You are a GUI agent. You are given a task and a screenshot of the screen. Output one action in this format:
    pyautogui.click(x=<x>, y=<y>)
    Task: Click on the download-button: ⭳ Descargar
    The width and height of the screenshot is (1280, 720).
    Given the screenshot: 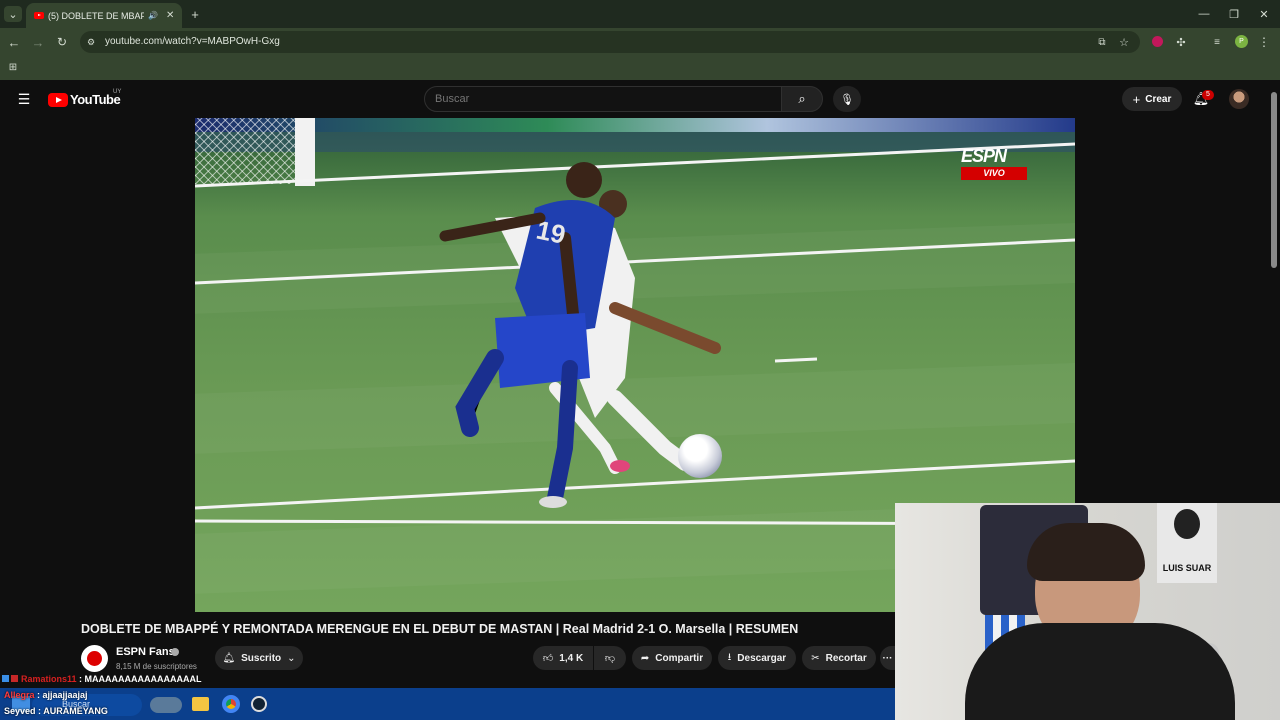 What is the action you would take?
    pyautogui.click(x=757, y=658)
    